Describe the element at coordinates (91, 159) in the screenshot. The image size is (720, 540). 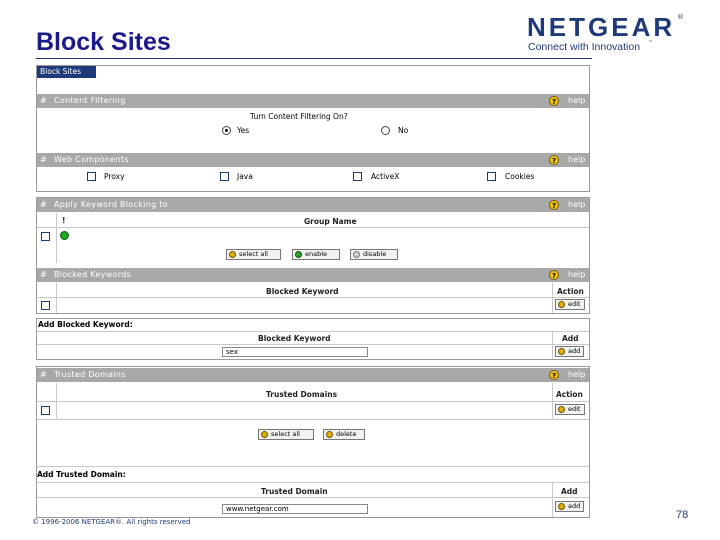
I see `web-components-title: Web Components` at that location.